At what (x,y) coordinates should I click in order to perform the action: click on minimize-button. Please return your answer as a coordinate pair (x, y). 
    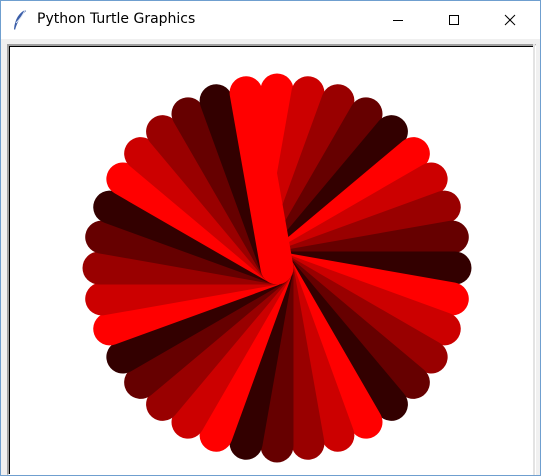
    Looking at the image, I should click on (398, 20).